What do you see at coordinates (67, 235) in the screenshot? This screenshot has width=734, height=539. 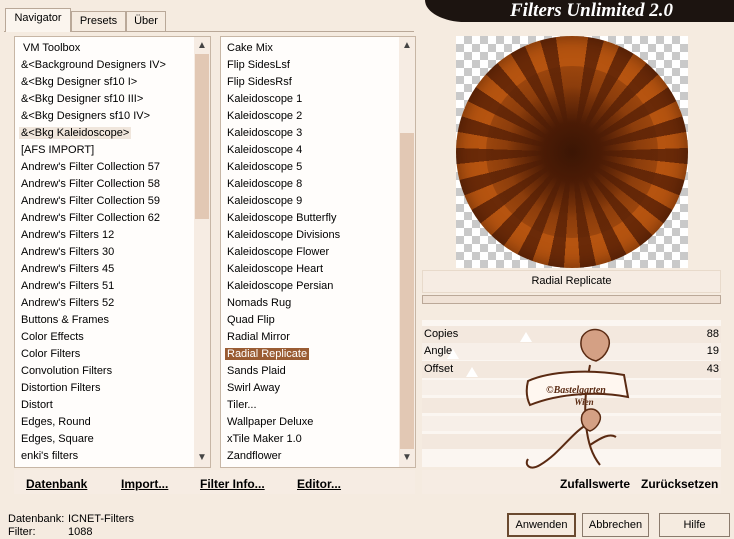 I see `category-item: Andrew's Filters 12` at bounding box center [67, 235].